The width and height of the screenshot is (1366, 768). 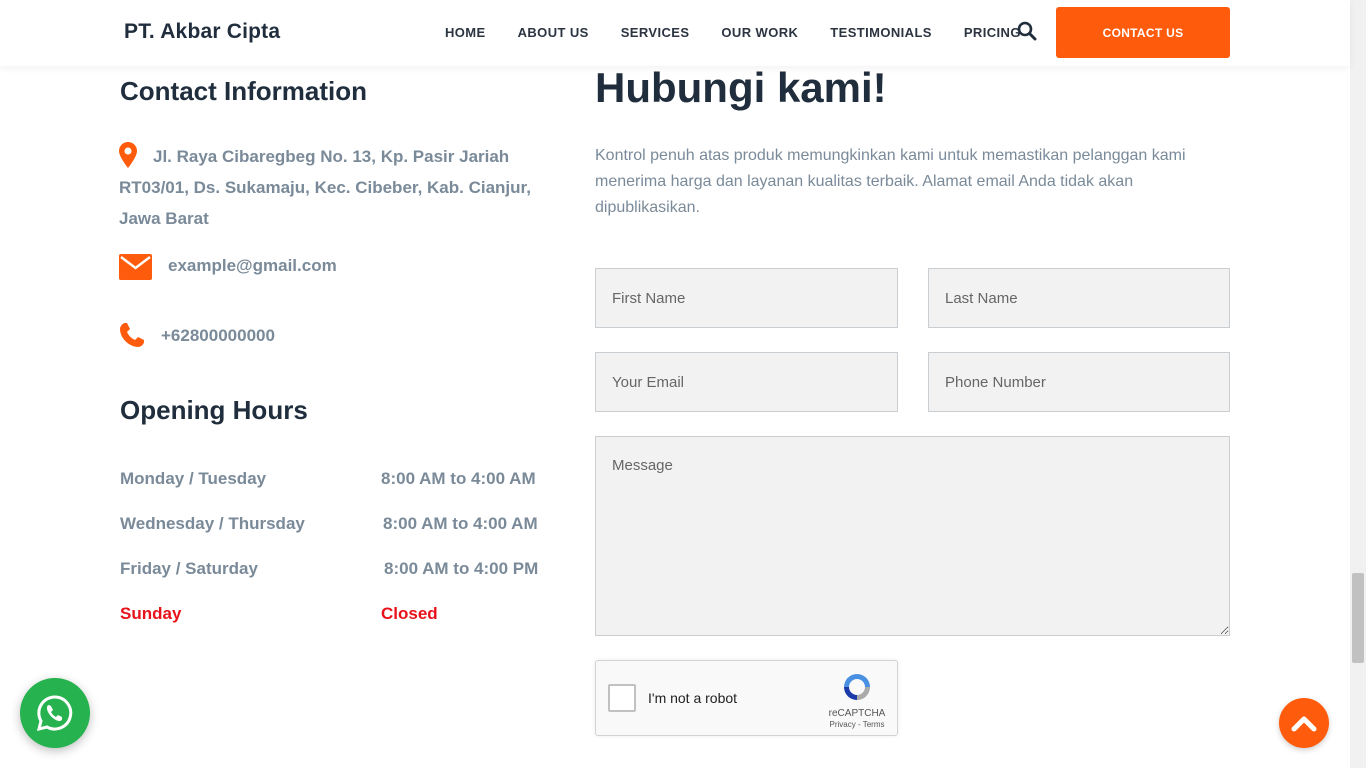 I want to click on message-field, so click(x=912, y=536).